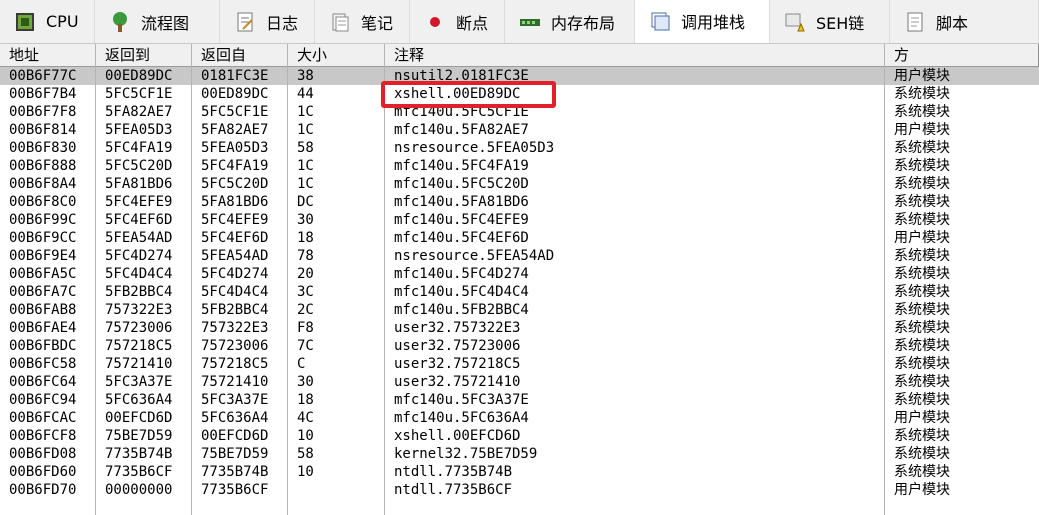  I want to click on tab-label: 日志, so click(282, 23).